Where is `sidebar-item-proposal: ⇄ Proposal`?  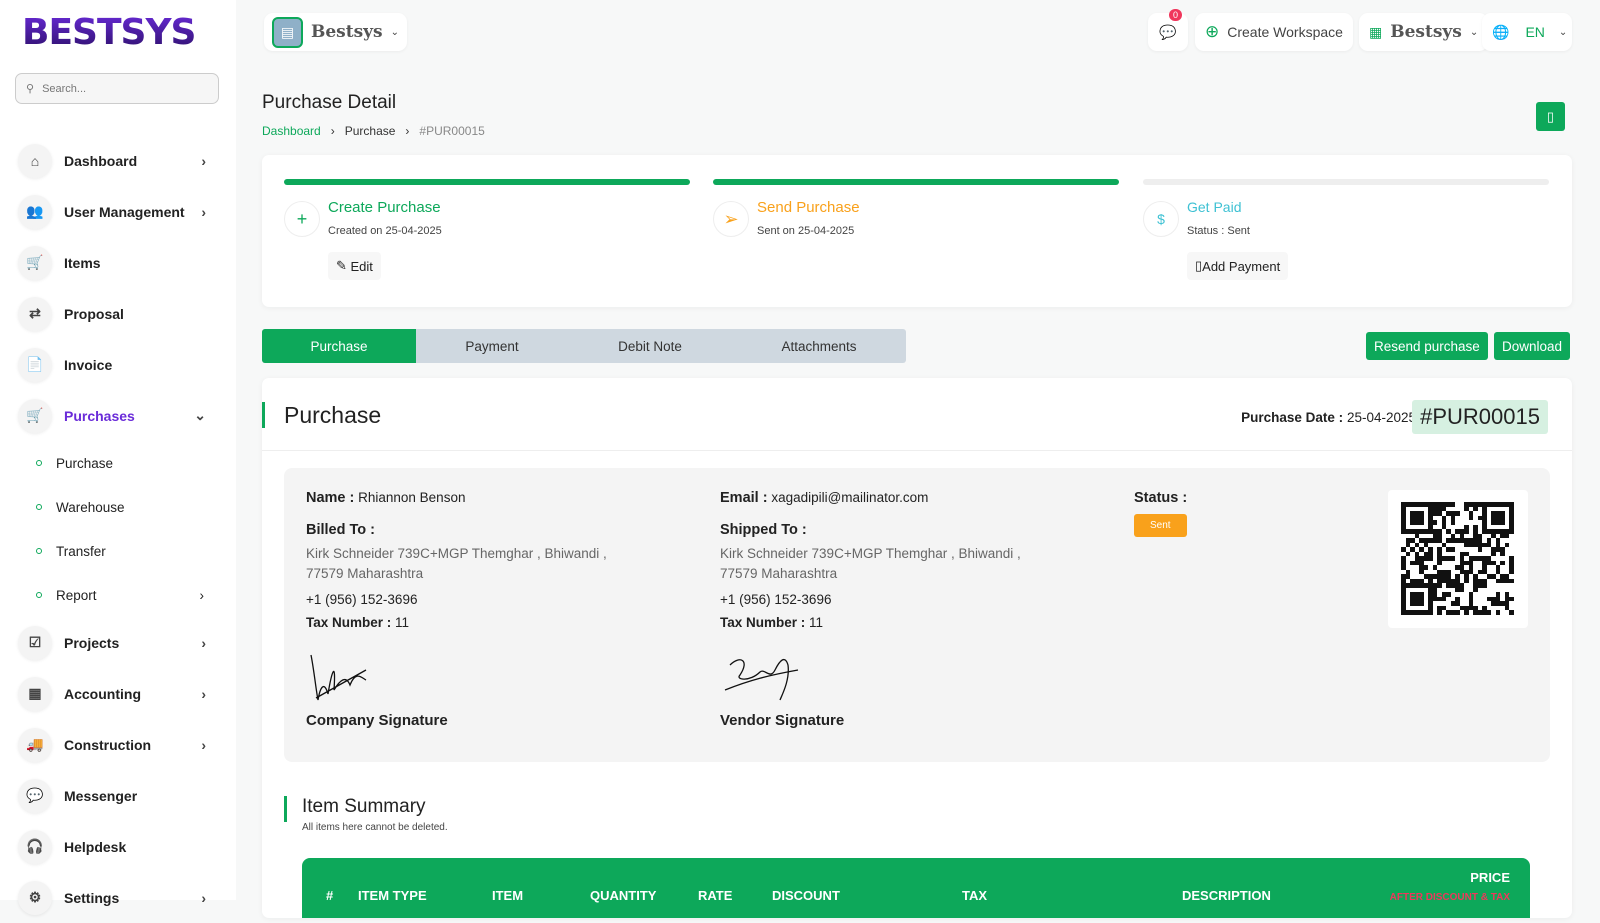
sidebar-item-proposal: ⇄ Proposal is located at coordinates (118, 313).